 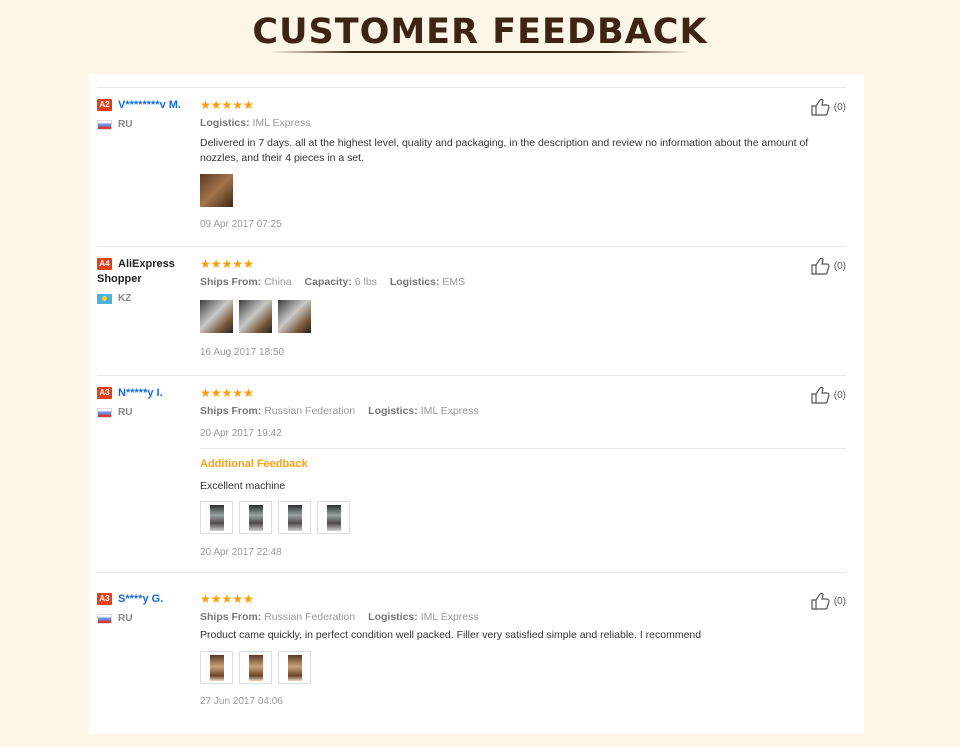 What do you see at coordinates (104, 105) in the screenshot?
I see `level-badge: A2` at bounding box center [104, 105].